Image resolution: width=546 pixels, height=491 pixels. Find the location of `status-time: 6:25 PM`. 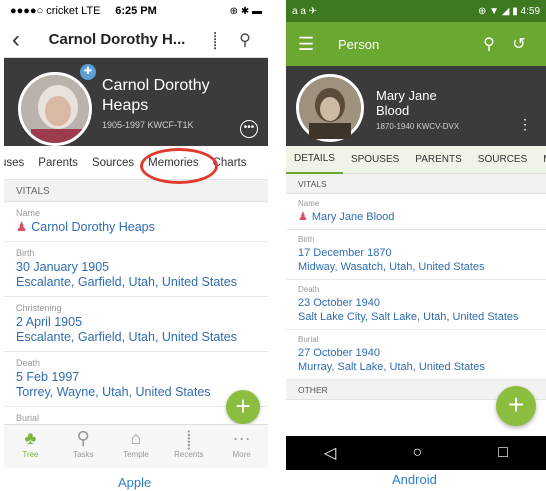

status-time: 6:25 PM is located at coordinates (136, 11).